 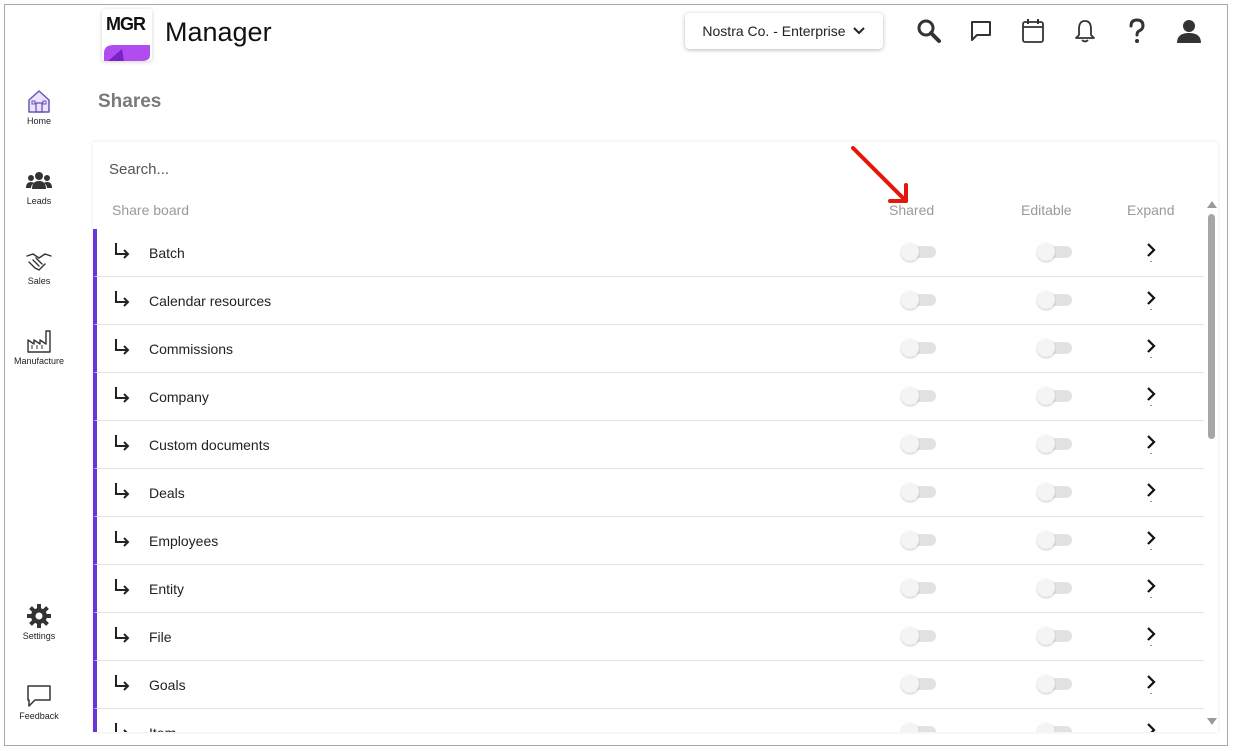 I want to click on share-board-label: Company, so click(x=179, y=397).